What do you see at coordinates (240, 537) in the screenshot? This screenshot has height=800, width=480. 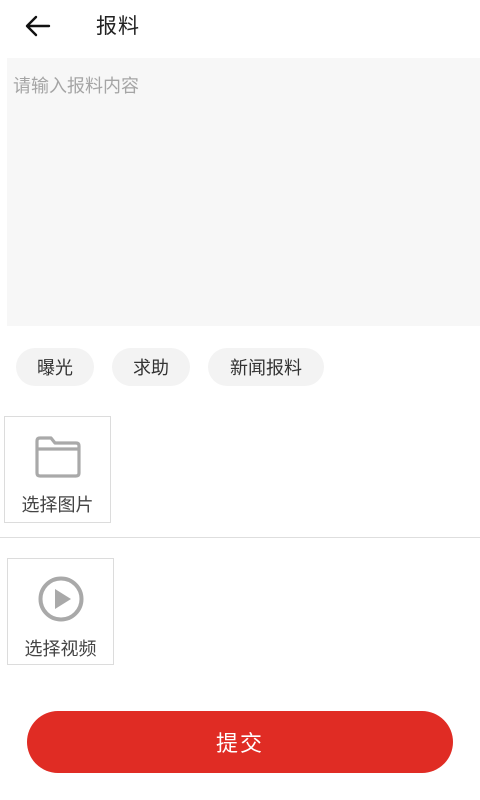 I see `divider` at bounding box center [240, 537].